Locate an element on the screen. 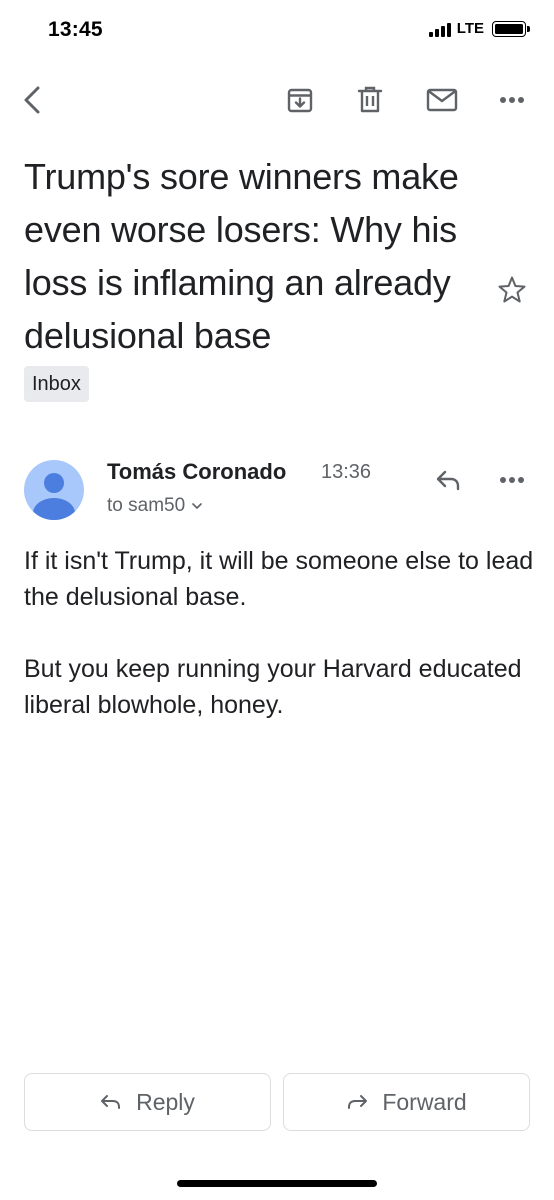 The height and width of the screenshot is (1200, 554). chevron-left-icon is located at coordinates (32, 100).